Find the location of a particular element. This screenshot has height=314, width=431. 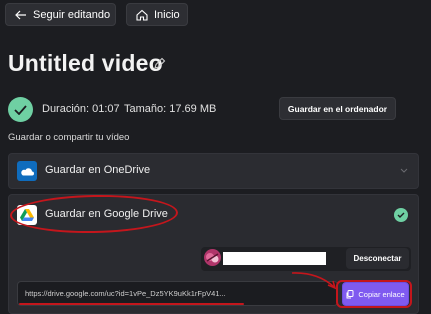

home-button: Inicio is located at coordinates (157, 14).